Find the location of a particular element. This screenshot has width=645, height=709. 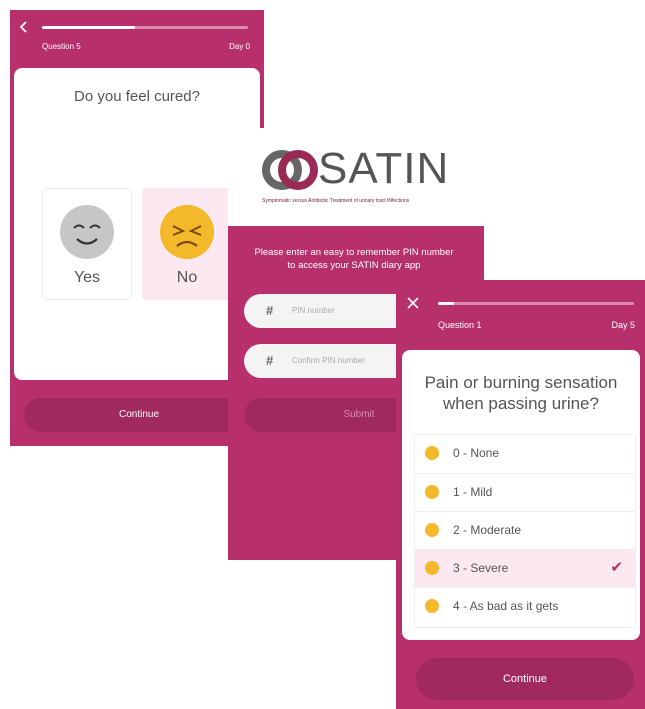

option-label: 3 - Severe is located at coordinates (481, 568).